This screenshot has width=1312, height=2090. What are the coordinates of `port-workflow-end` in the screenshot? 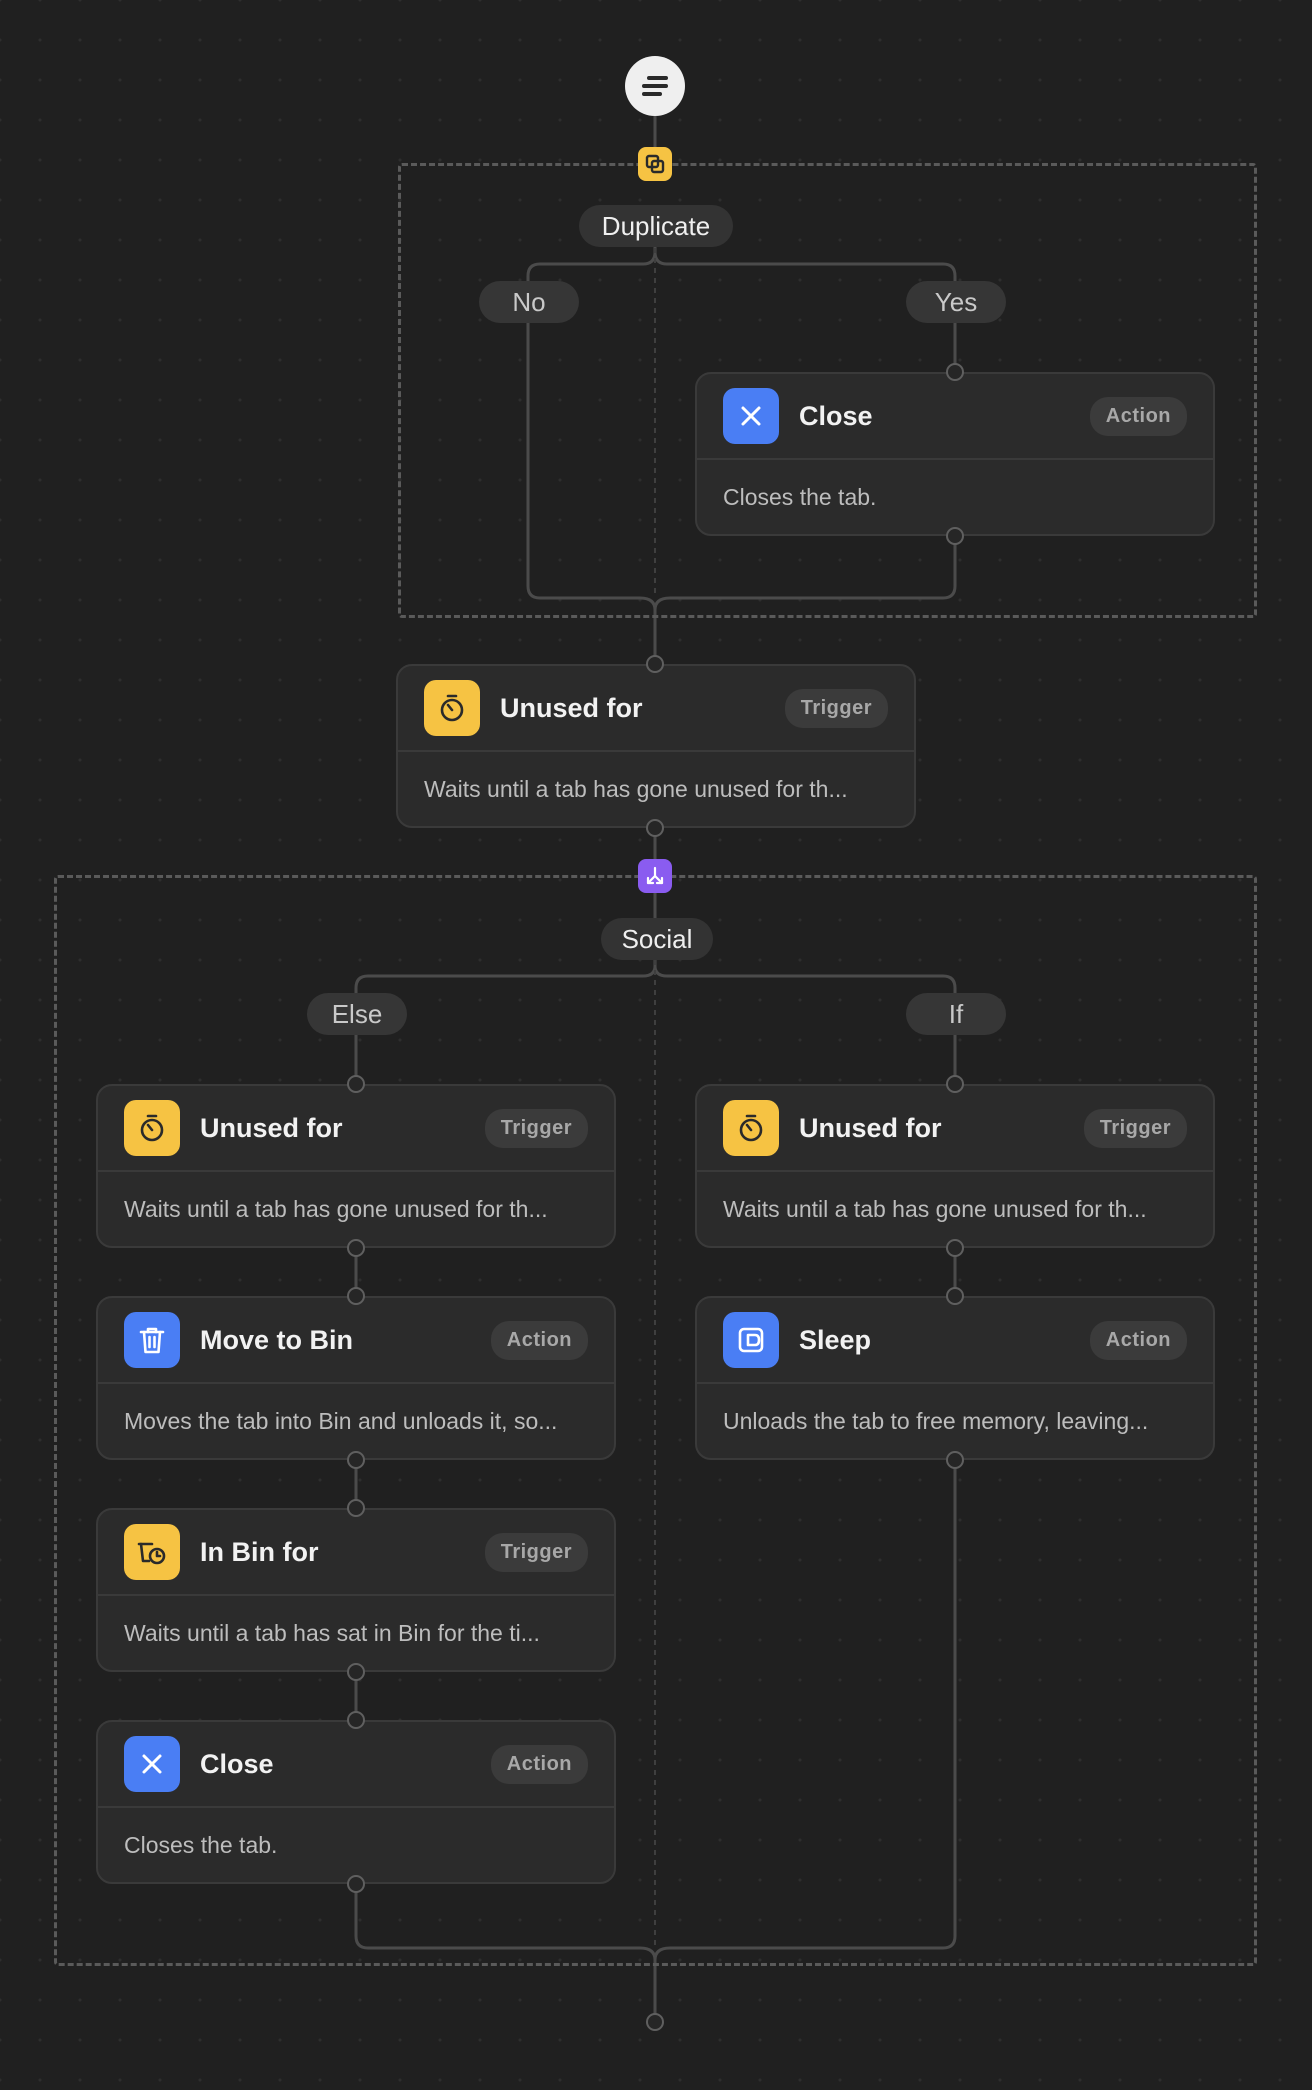 It's located at (655, 2022).